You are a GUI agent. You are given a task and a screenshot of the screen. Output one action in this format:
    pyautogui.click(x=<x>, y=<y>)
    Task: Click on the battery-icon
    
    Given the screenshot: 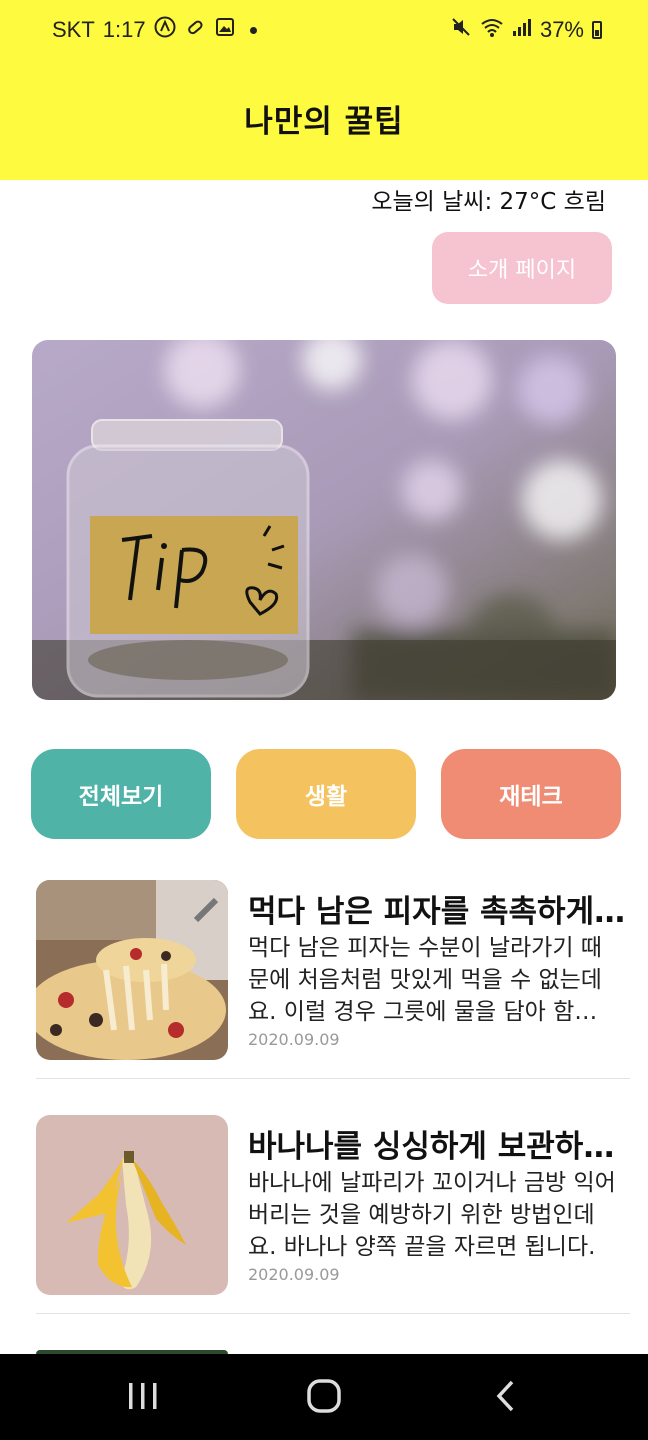 What is the action you would take?
    pyautogui.click(x=597, y=30)
    